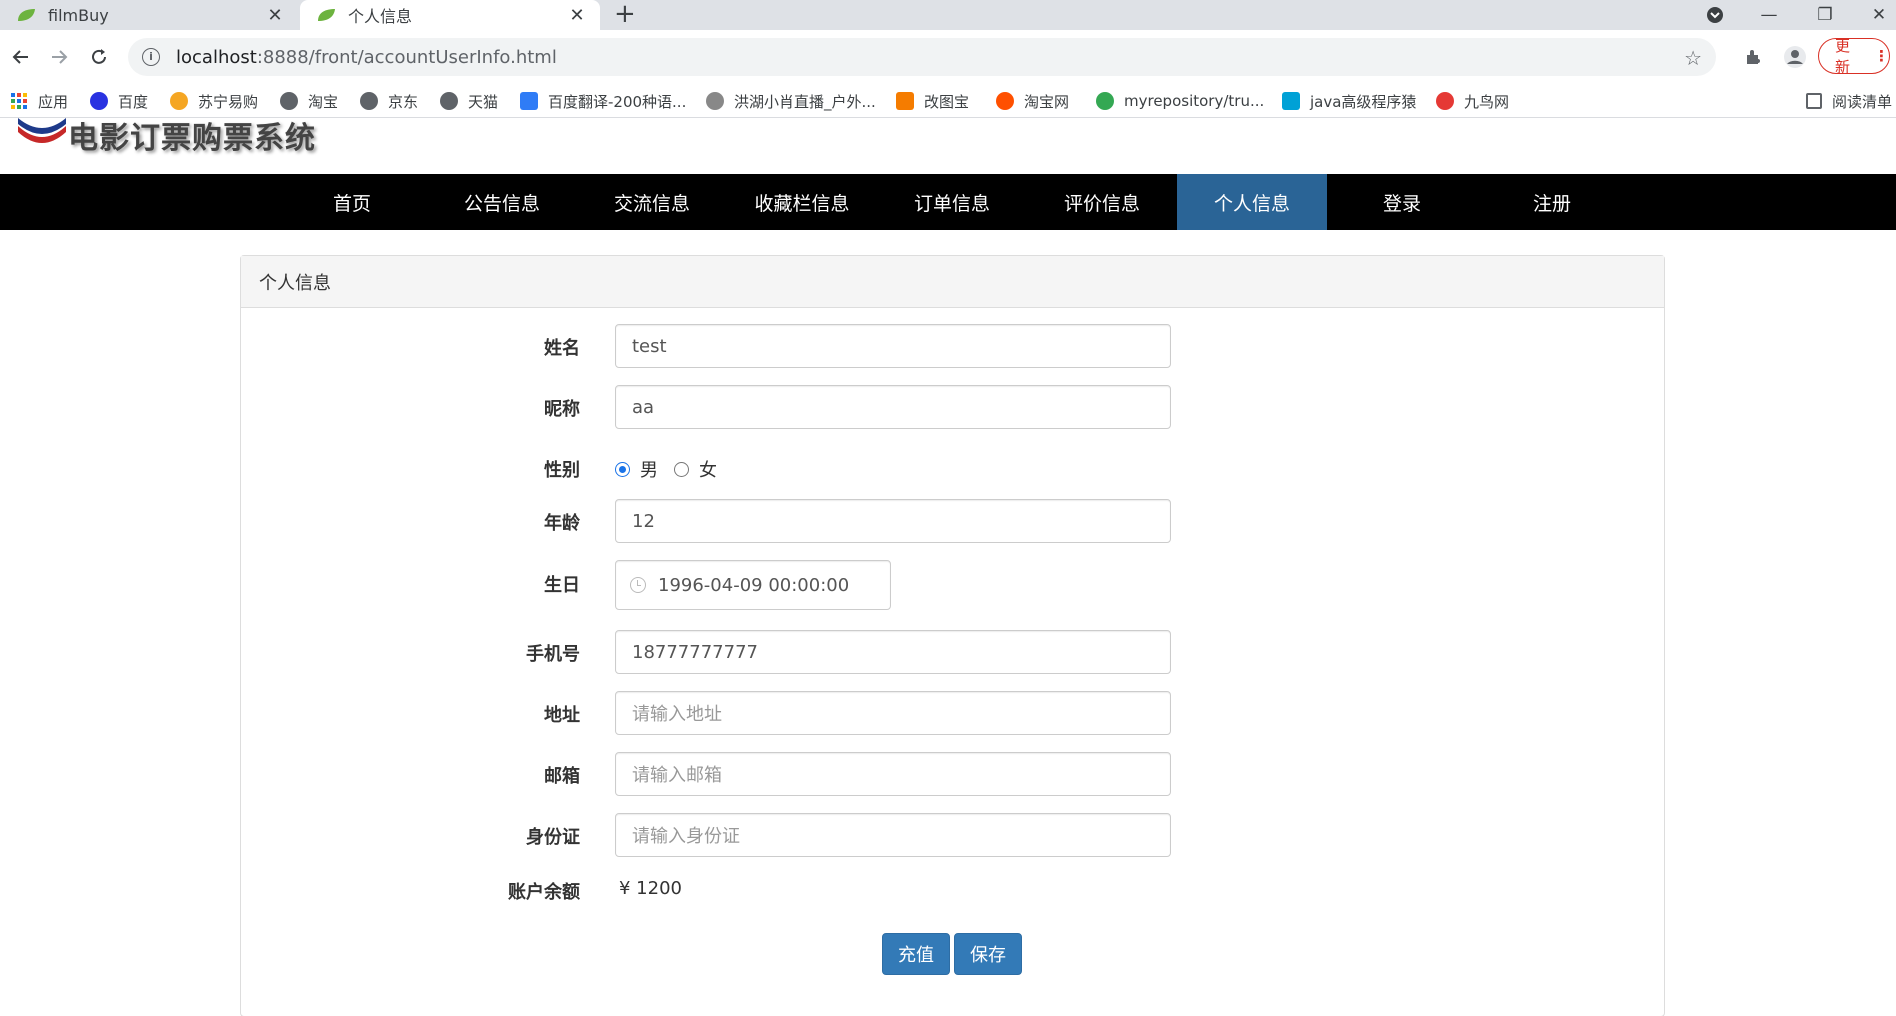 This screenshot has width=1896, height=1016. Describe the element at coordinates (1795, 57) in the screenshot. I see `profile-avatar-icon` at that location.